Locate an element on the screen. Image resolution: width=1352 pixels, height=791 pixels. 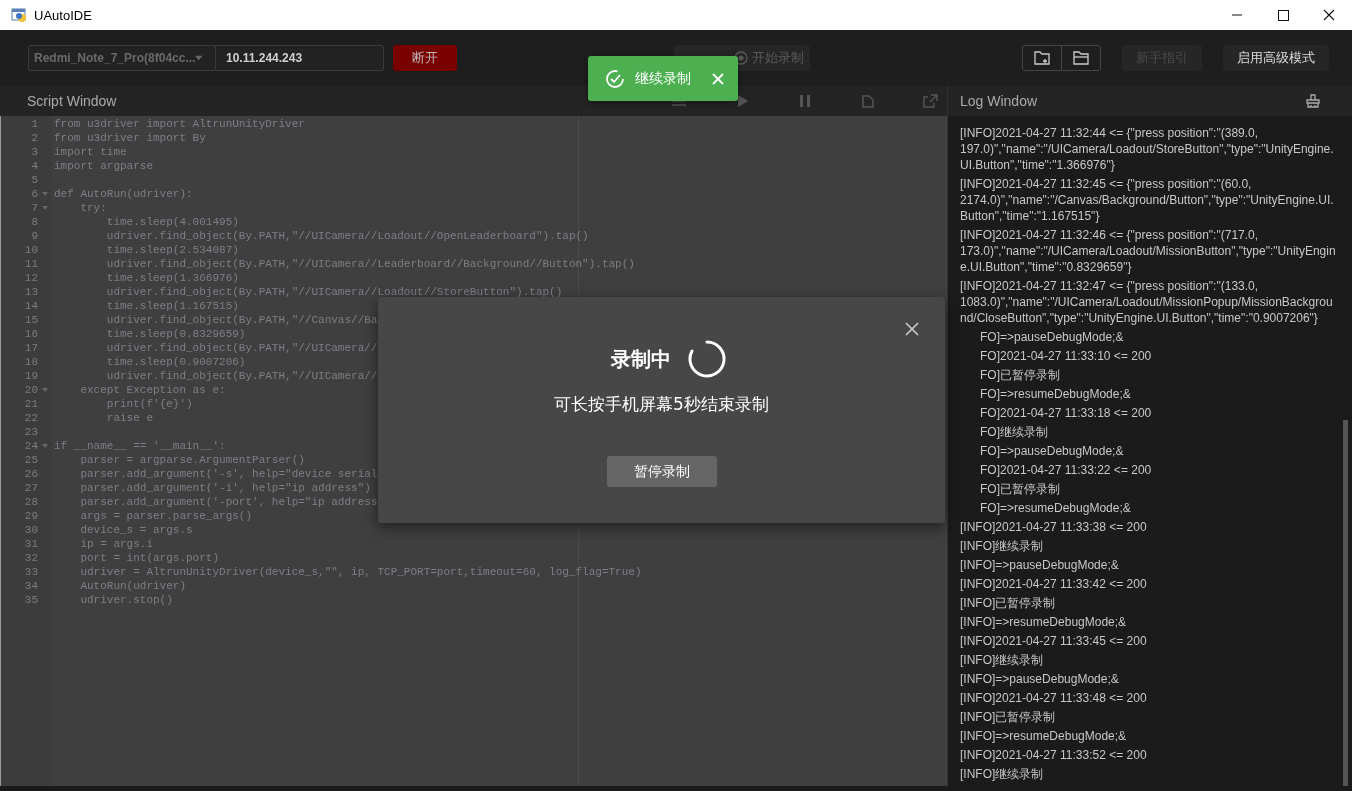
code-line: time.sleep(4.001495) is located at coordinates (172, 222).